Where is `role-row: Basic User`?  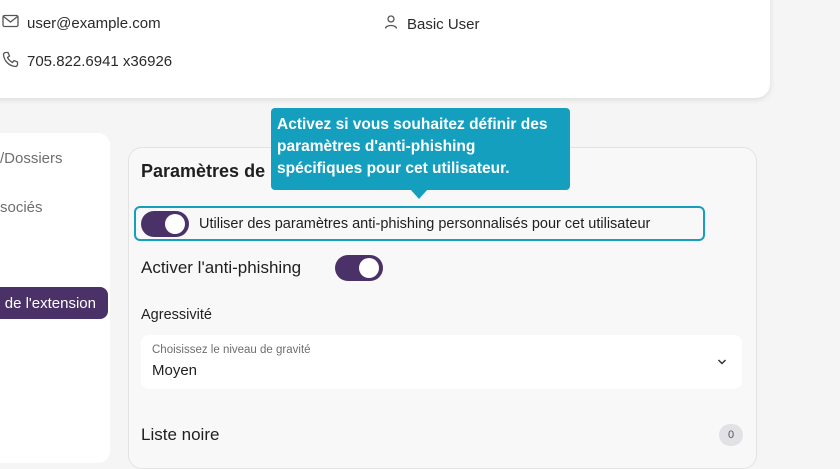 role-row: Basic User is located at coordinates (431, 24).